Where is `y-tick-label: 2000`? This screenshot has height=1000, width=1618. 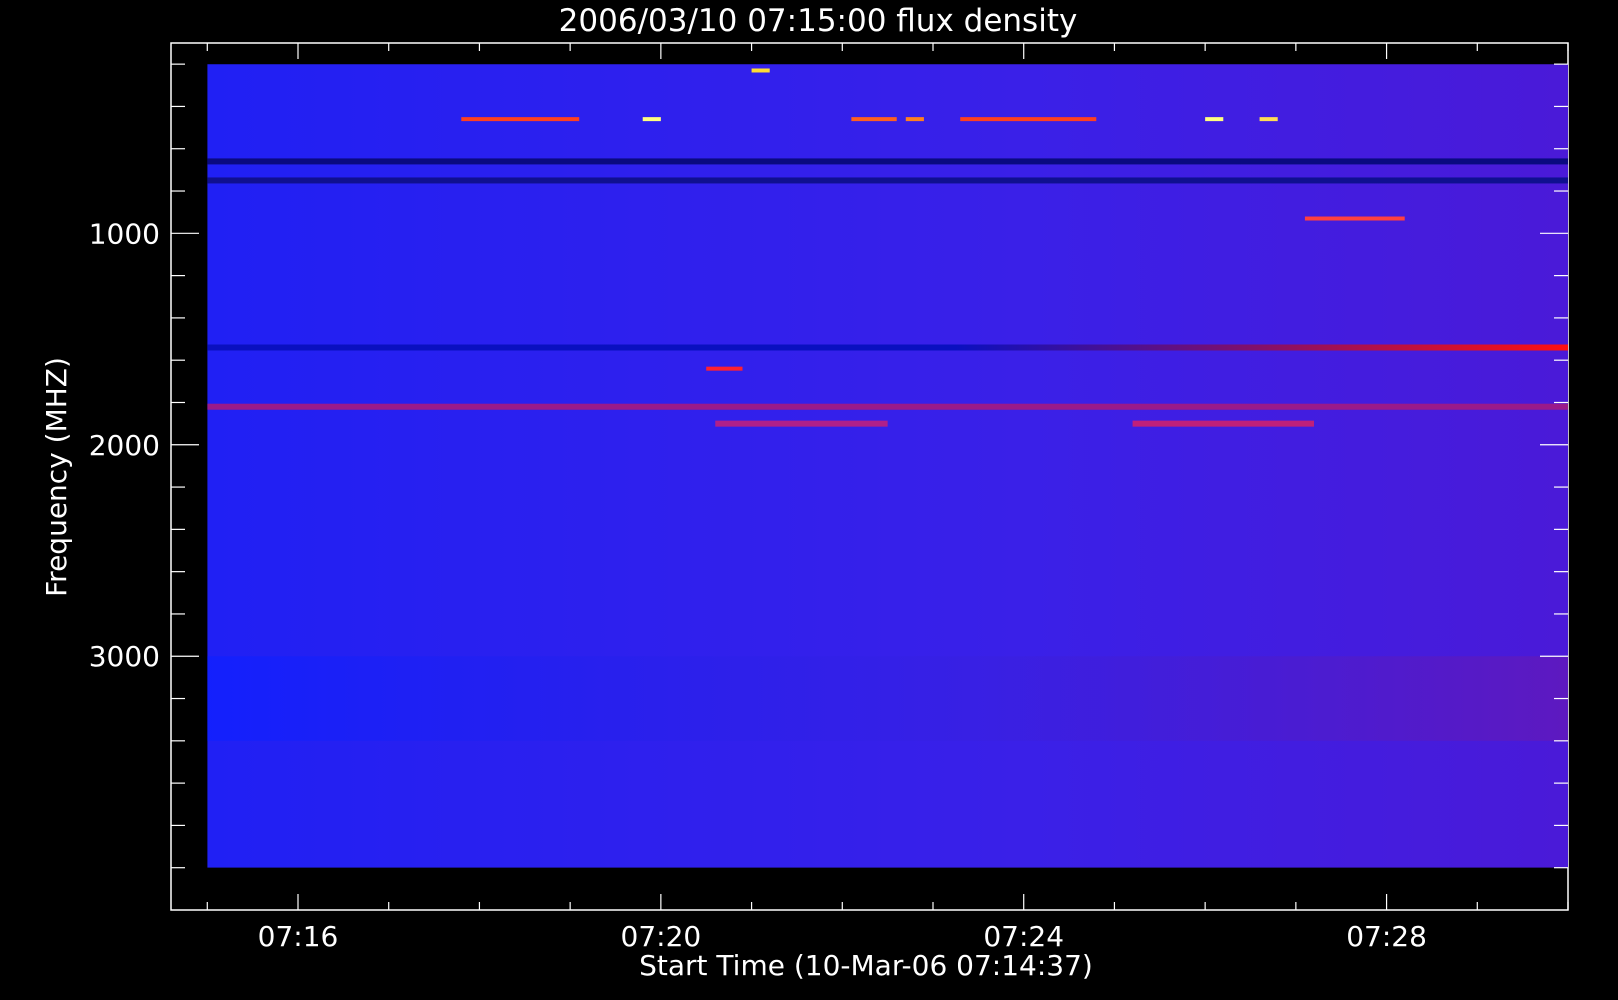 y-tick-label: 2000 is located at coordinates (124, 445).